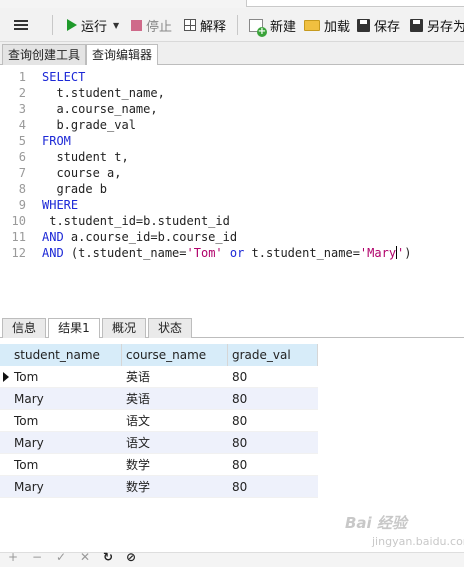  I want to click on save-as-icon, so click(416, 25).